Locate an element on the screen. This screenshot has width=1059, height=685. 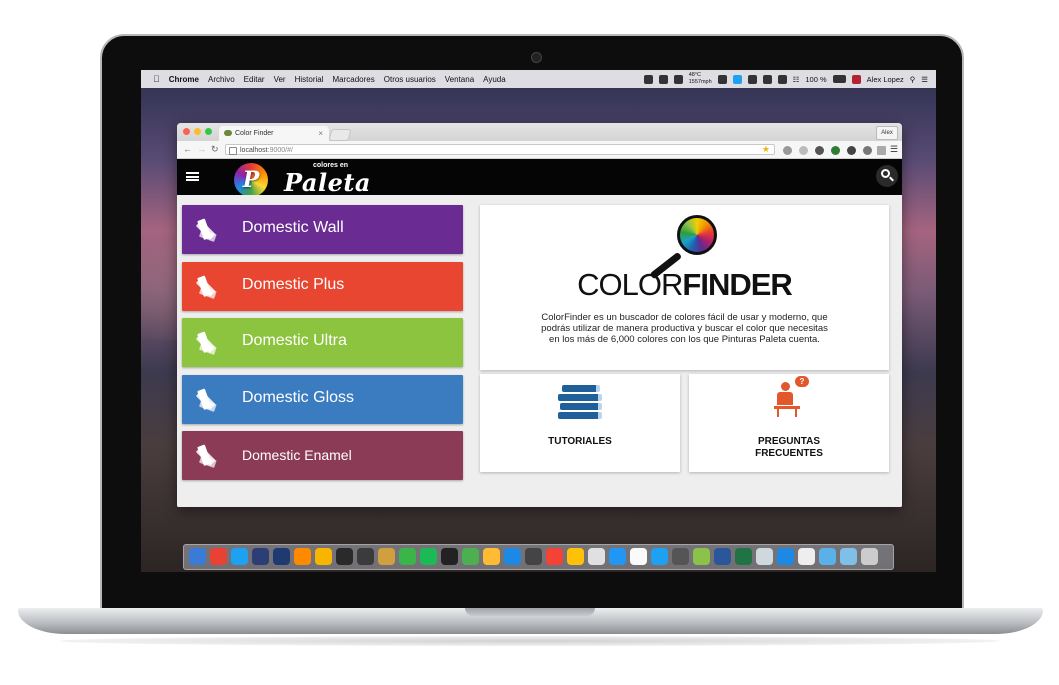
address-bar: localhost:9000/#/ ★ is located at coordinates (500, 149).